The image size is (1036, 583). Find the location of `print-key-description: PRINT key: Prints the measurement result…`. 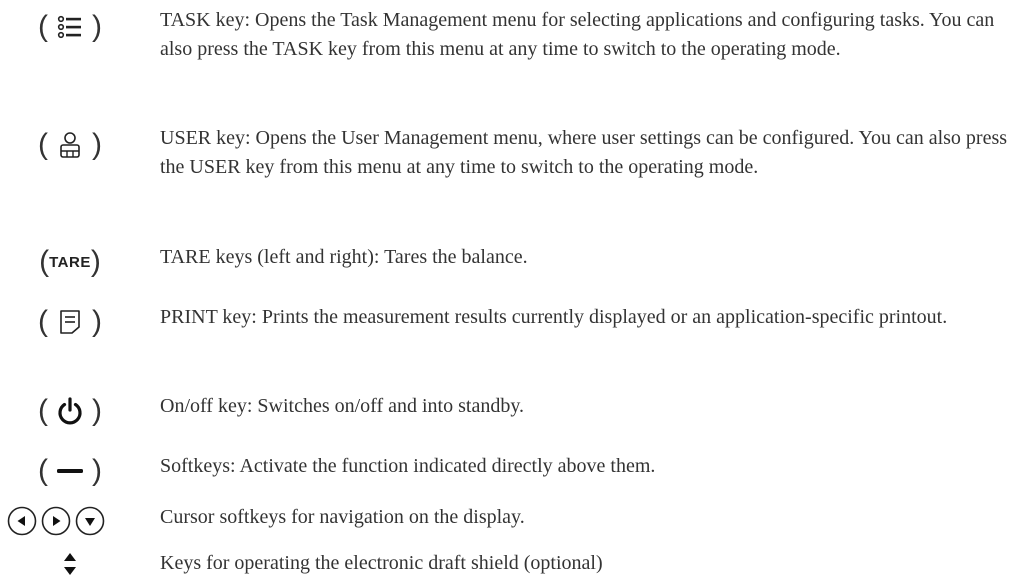

print-key-description: PRINT key: Prints the measurement result… is located at coordinates (554, 317).